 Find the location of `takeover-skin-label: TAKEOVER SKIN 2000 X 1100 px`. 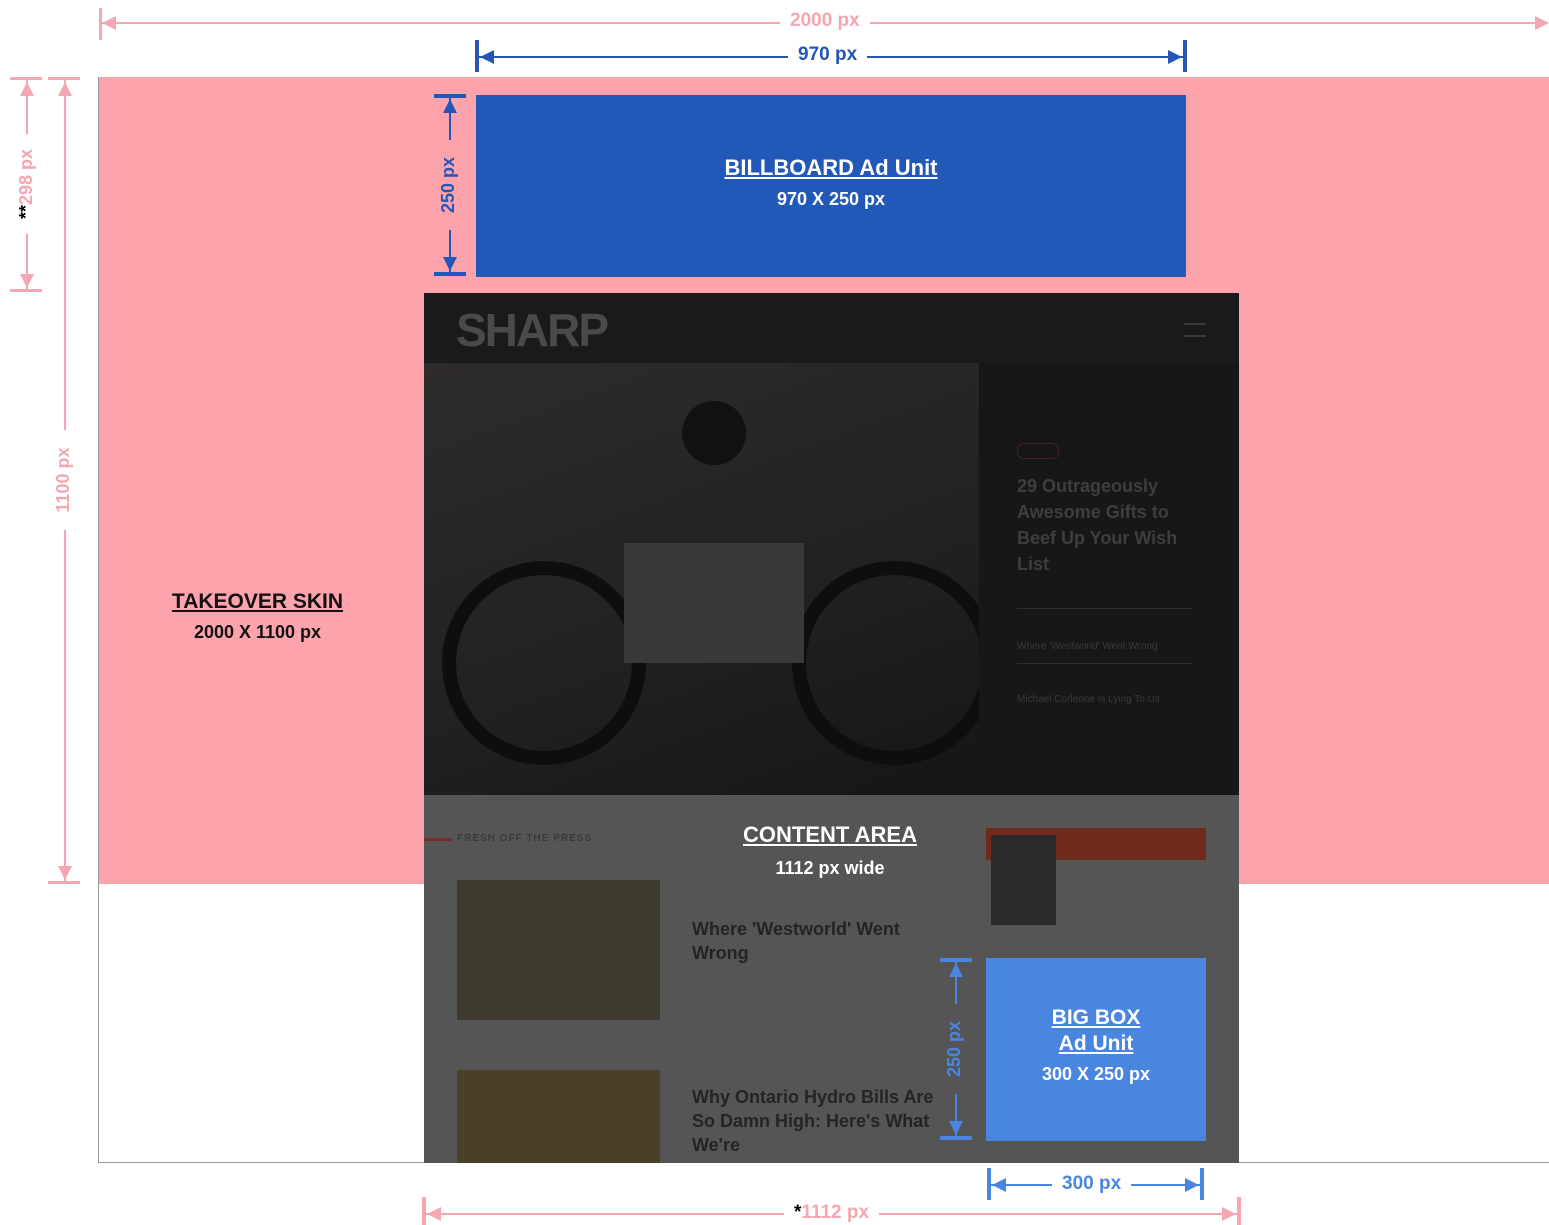

takeover-skin-label: TAKEOVER SKIN 2000 X 1100 px is located at coordinates (257, 616).